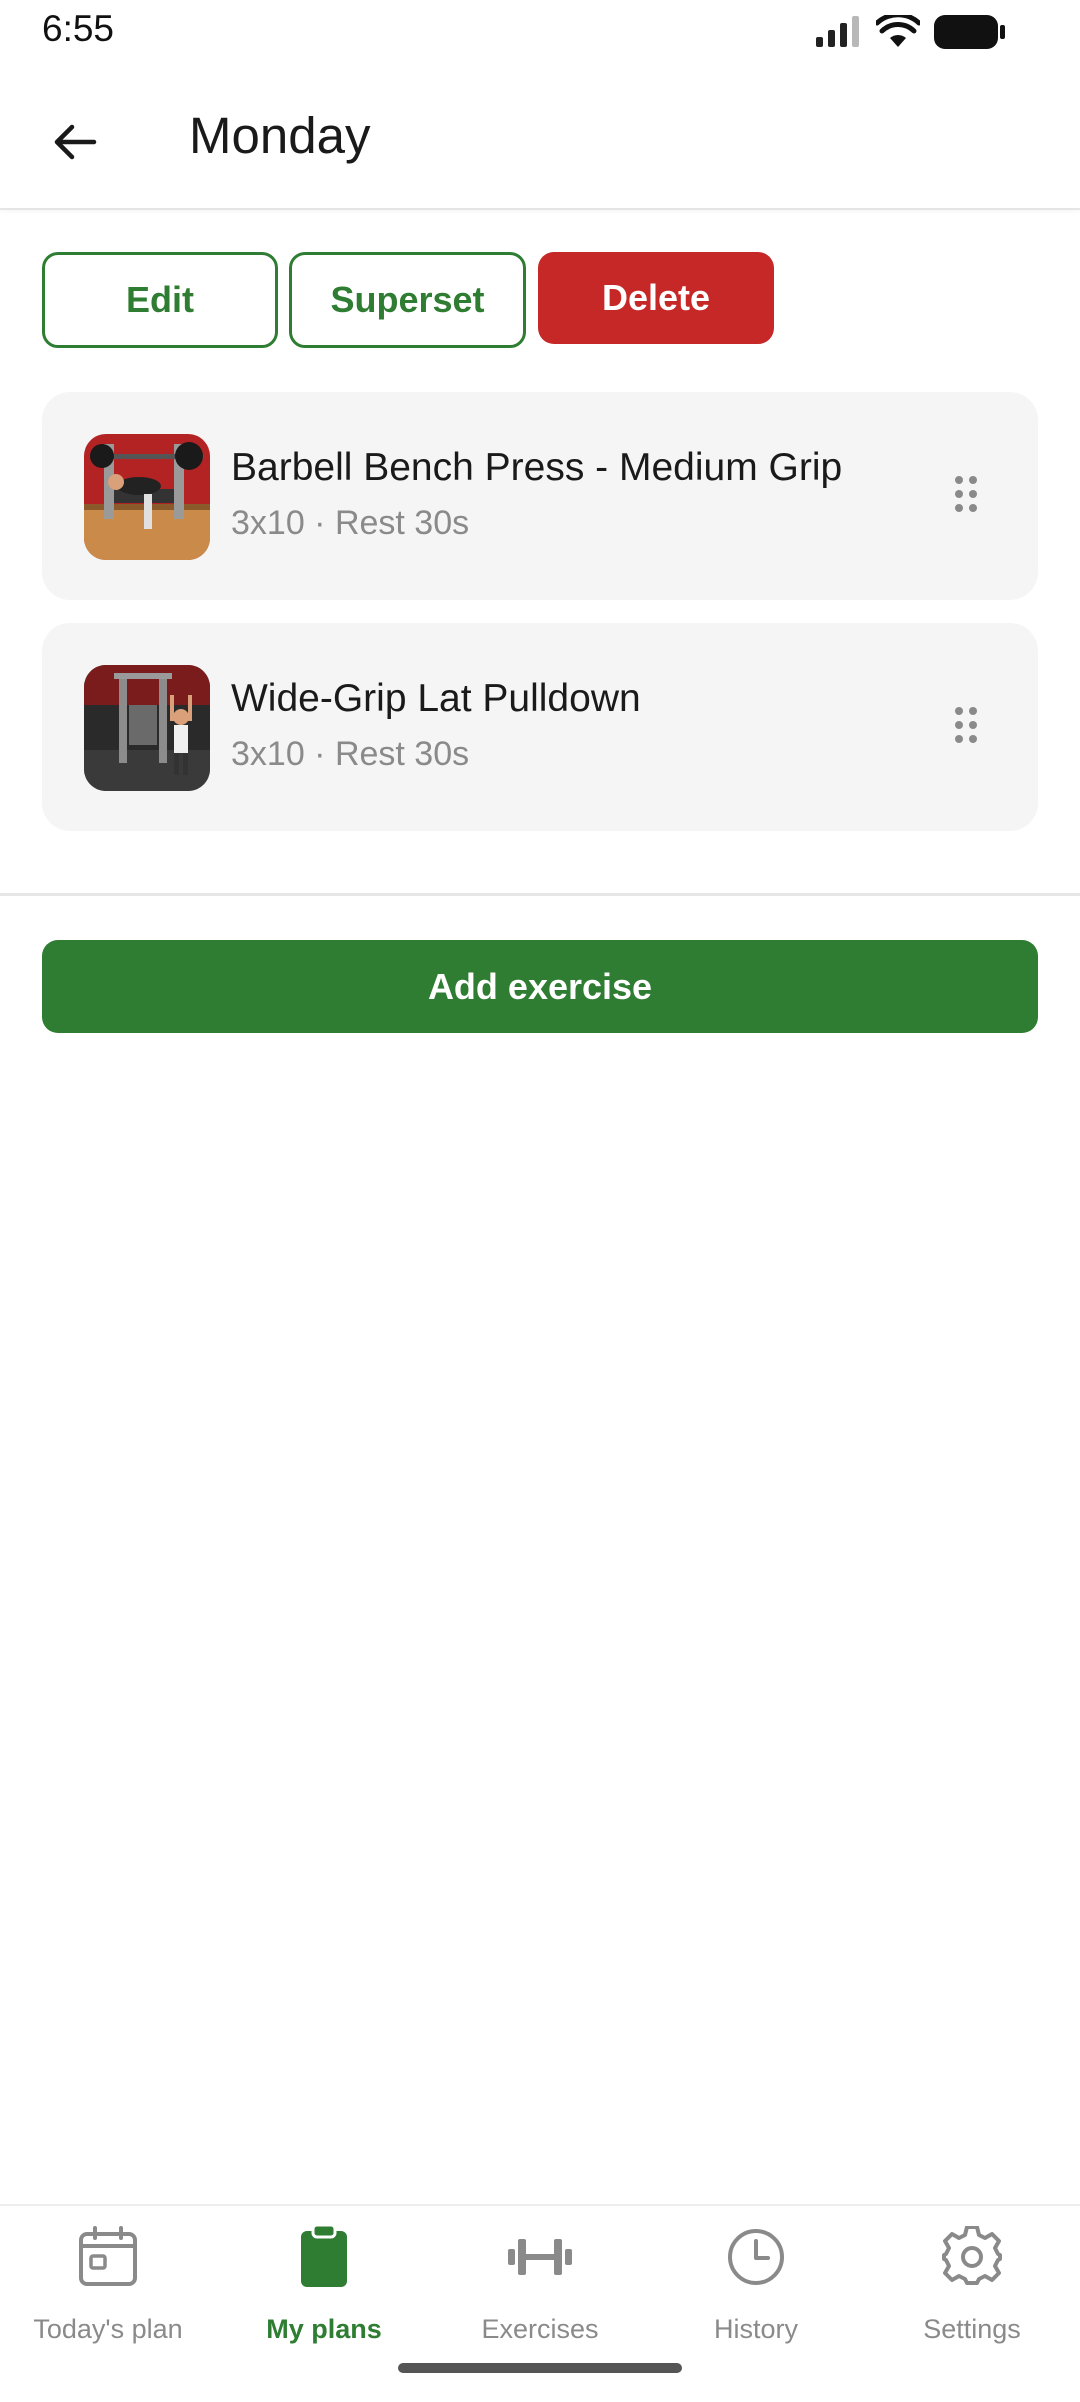  I want to click on exercise-card: Wide-Grip Lat Pulldown 3x10 · Rest 30s, so click(540, 727).